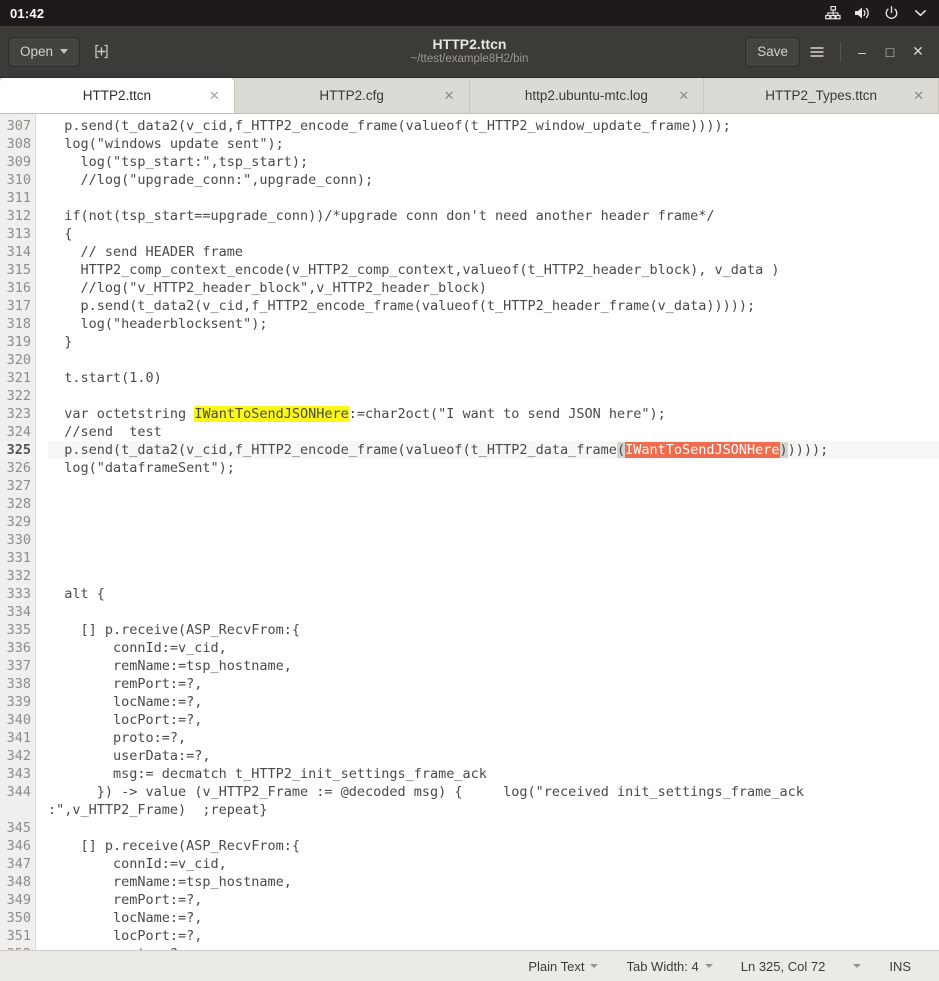 This screenshot has width=939, height=981. What do you see at coordinates (493, 756) in the screenshot?
I see `code-line: userData:=?,` at bounding box center [493, 756].